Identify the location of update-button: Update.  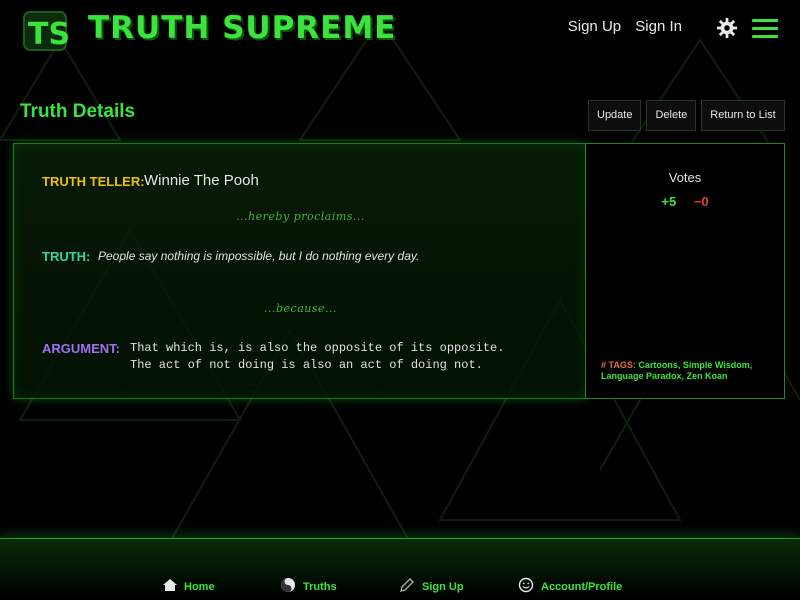
(615, 115).